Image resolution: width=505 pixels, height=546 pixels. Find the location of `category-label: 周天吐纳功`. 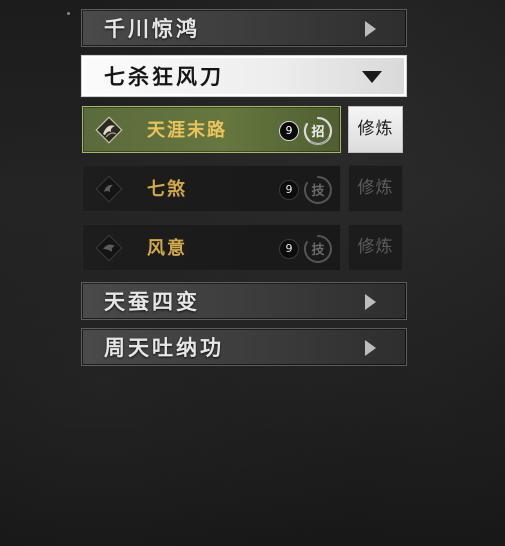

category-label: 周天吐纳功 is located at coordinates (164, 348).